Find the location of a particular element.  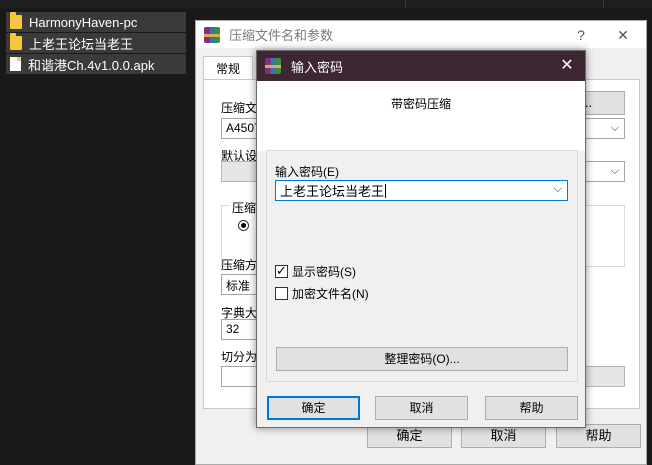

explorer-header-row is located at coordinates (326, 4).